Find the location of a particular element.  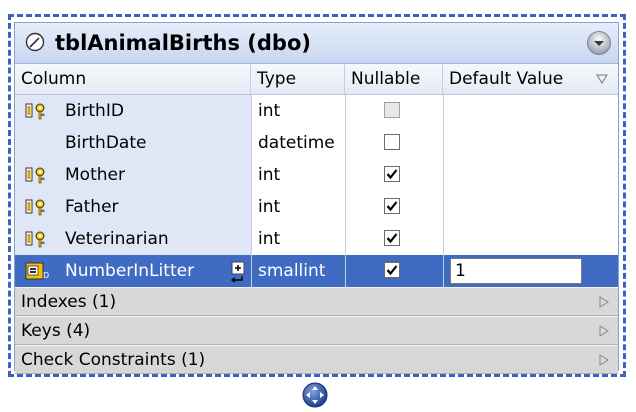

column-name-cell: BirthDate is located at coordinates (133, 143).